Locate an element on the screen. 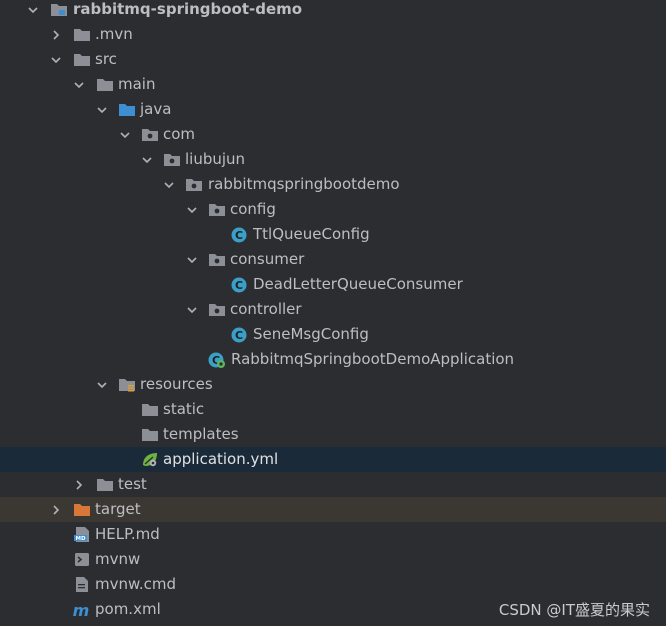  tree-label: resources is located at coordinates (176, 384).